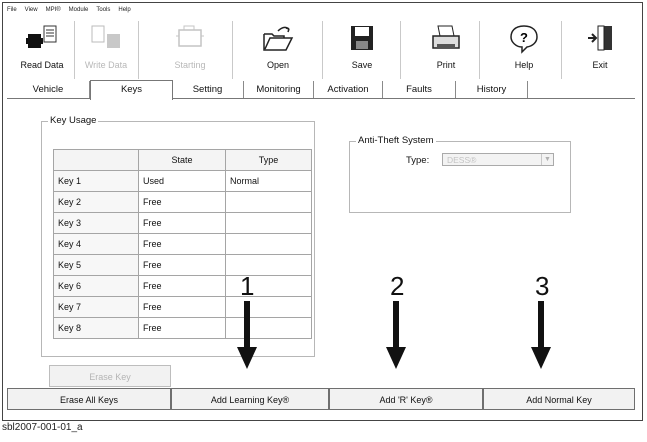 This screenshot has width=647, height=442. What do you see at coordinates (547, 159) in the screenshot?
I see `chevron-down-icon: ▼` at bounding box center [547, 159].